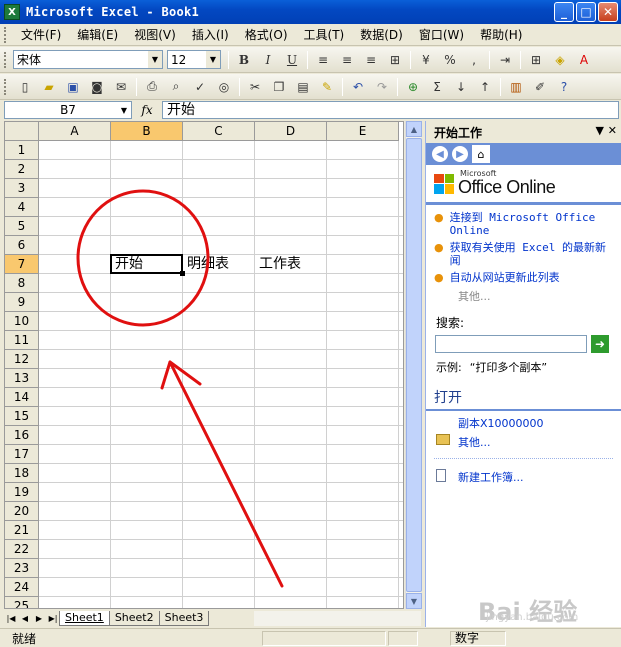 The height and width of the screenshot is (647, 621). What do you see at coordinates (481, 154) in the screenshot?
I see `home-icon: ⌂` at bounding box center [481, 154].